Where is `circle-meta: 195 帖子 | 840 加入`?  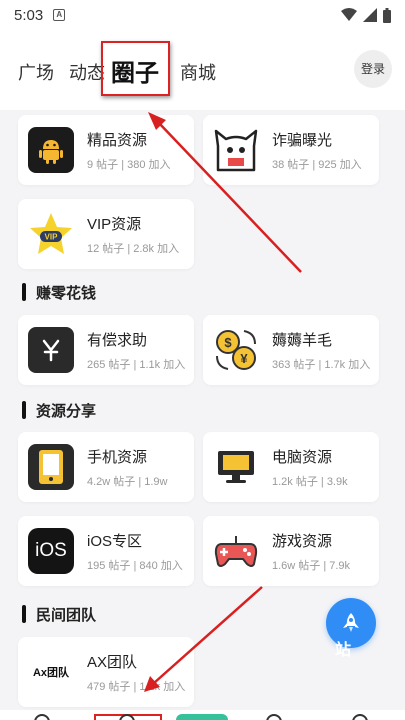
circle-meta: 195 帖子 | 840 加入 is located at coordinates (135, 565).